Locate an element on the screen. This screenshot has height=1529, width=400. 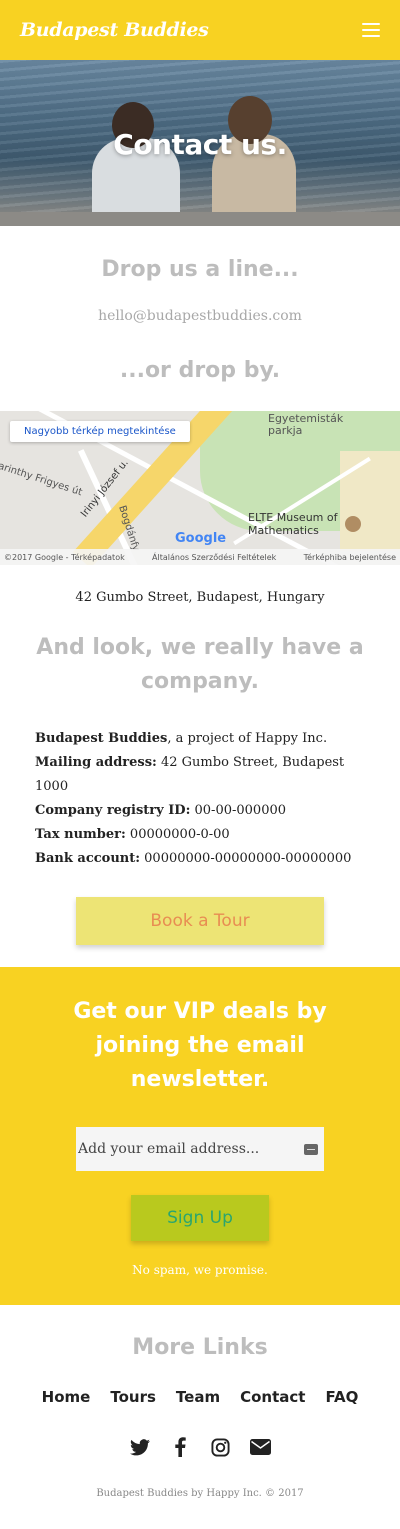
instagram-icon is located at coordinates (220, 1447).